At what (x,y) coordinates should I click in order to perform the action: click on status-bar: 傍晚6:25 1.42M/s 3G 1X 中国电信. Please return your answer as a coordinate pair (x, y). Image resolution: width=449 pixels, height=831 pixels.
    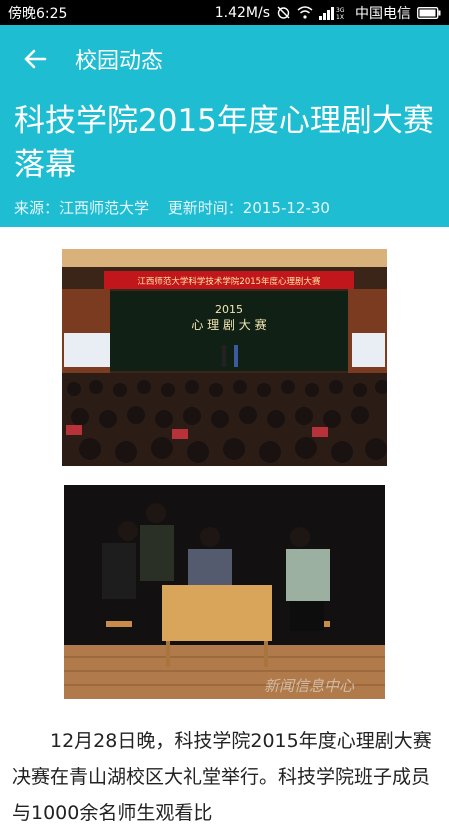
    Looking at the image, I should click on (224, 12).